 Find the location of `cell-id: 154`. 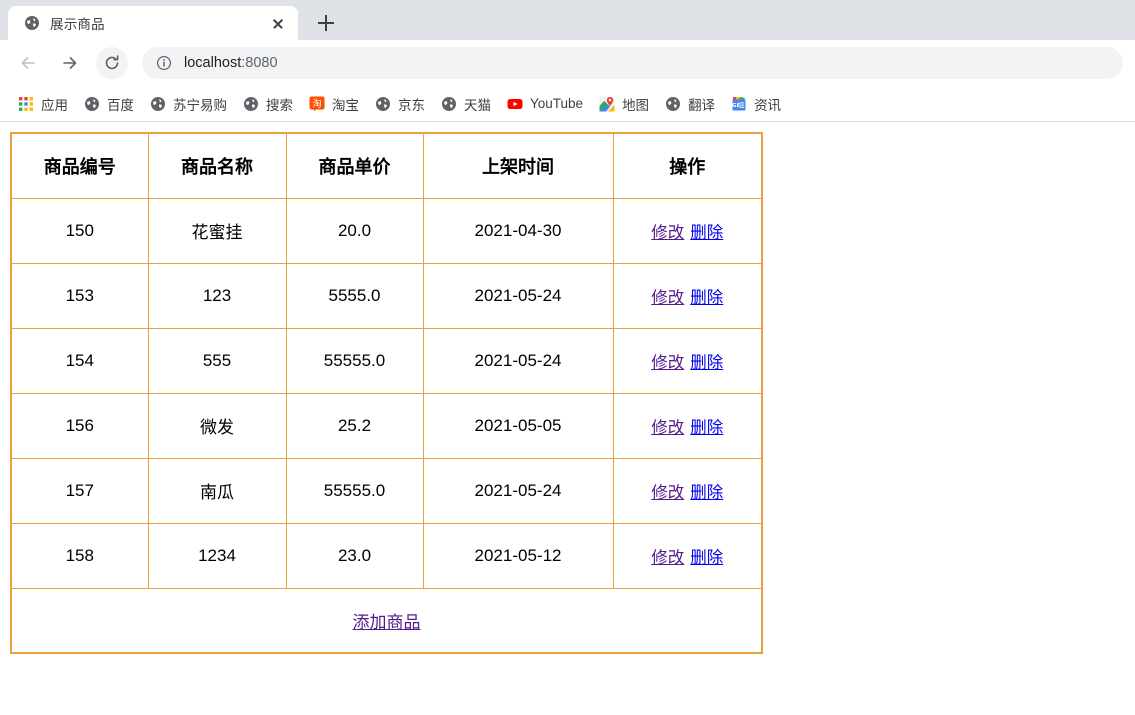

cell-id: 154 is located at coordinates (79, 360).